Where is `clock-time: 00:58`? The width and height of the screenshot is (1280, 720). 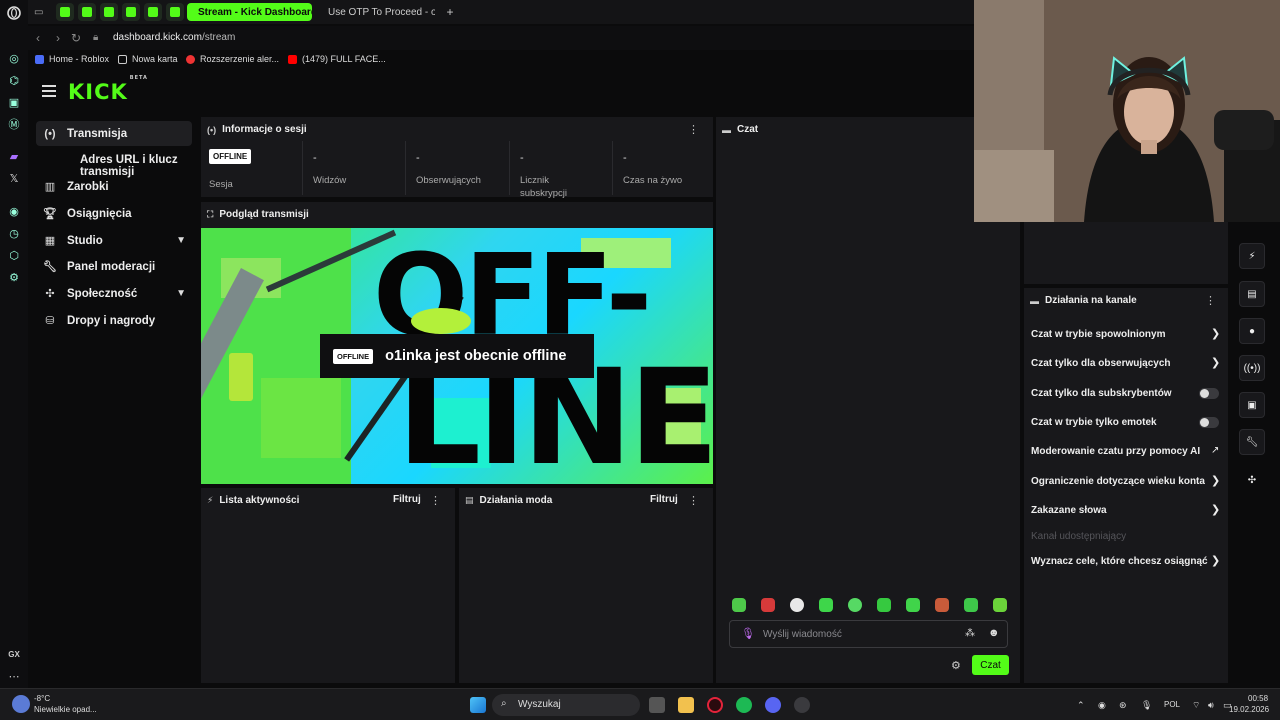
clock-time: 00:58 is located at coordinates (1258, 698).